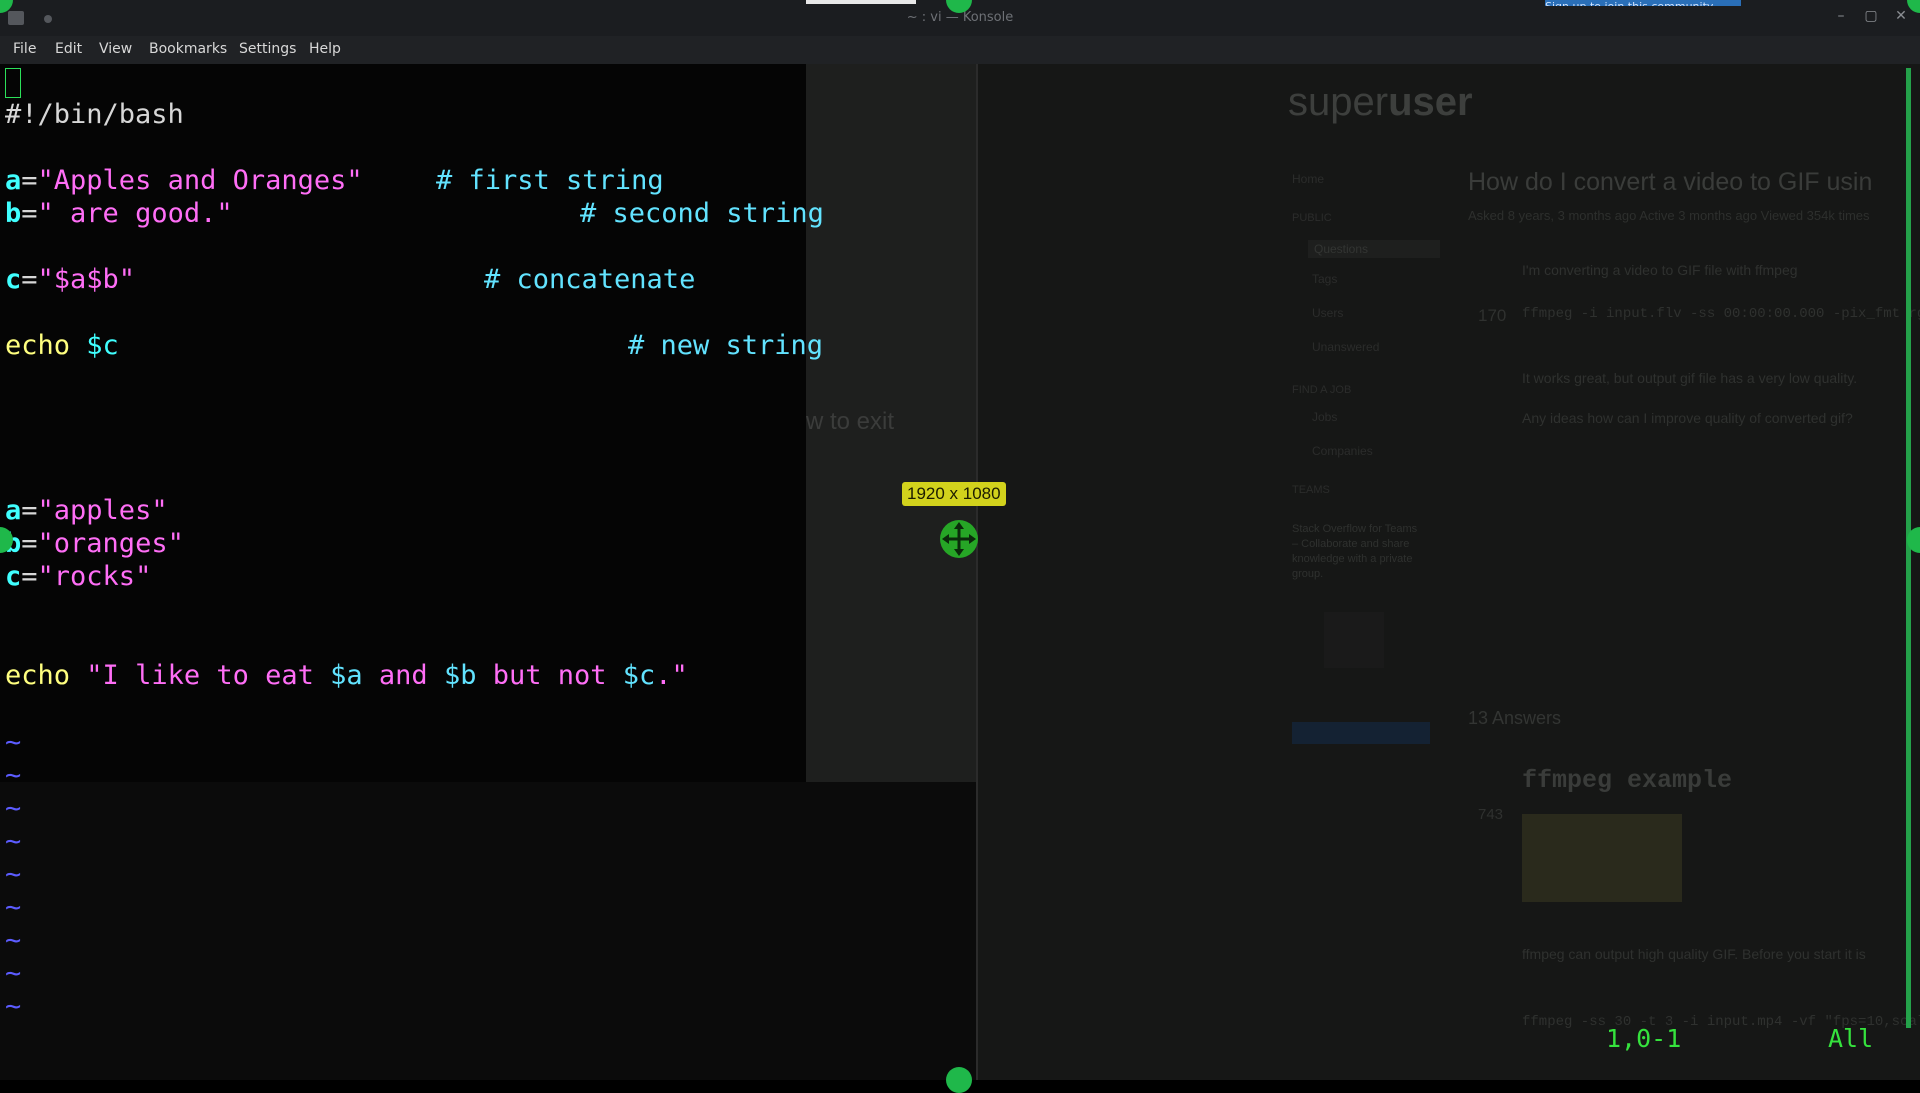 This screenshot has width=1920, height=1093. Describe the element at coordinates (1321, 390) in the screenshot. I see `sidebar-find-job: FIND A JOB` at that location.